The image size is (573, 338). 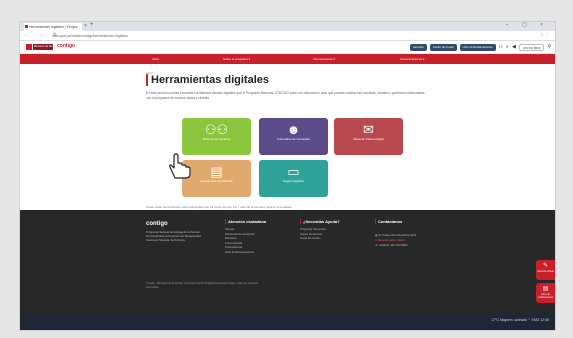 What do you see at coordinates (216, 181) in the screenshot?
I see `tile-label: Constancias de Afiliación` at bounding box center [216, 181].